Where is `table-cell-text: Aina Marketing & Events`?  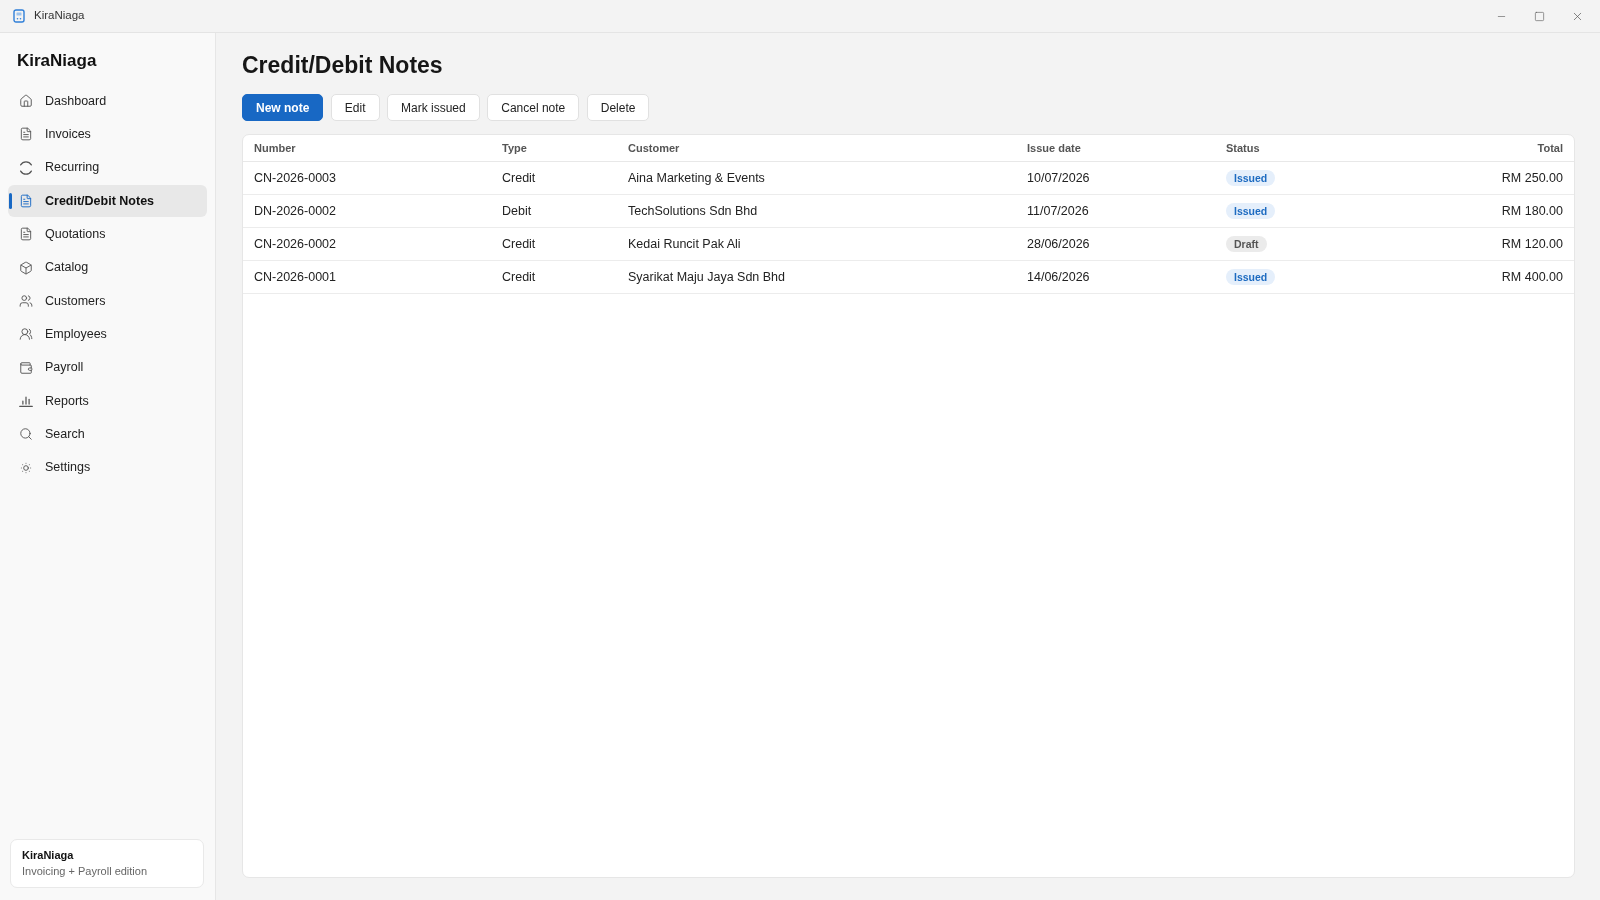
table-cell-text: Aina Marketing & Events is located at coordinates (696, 178).